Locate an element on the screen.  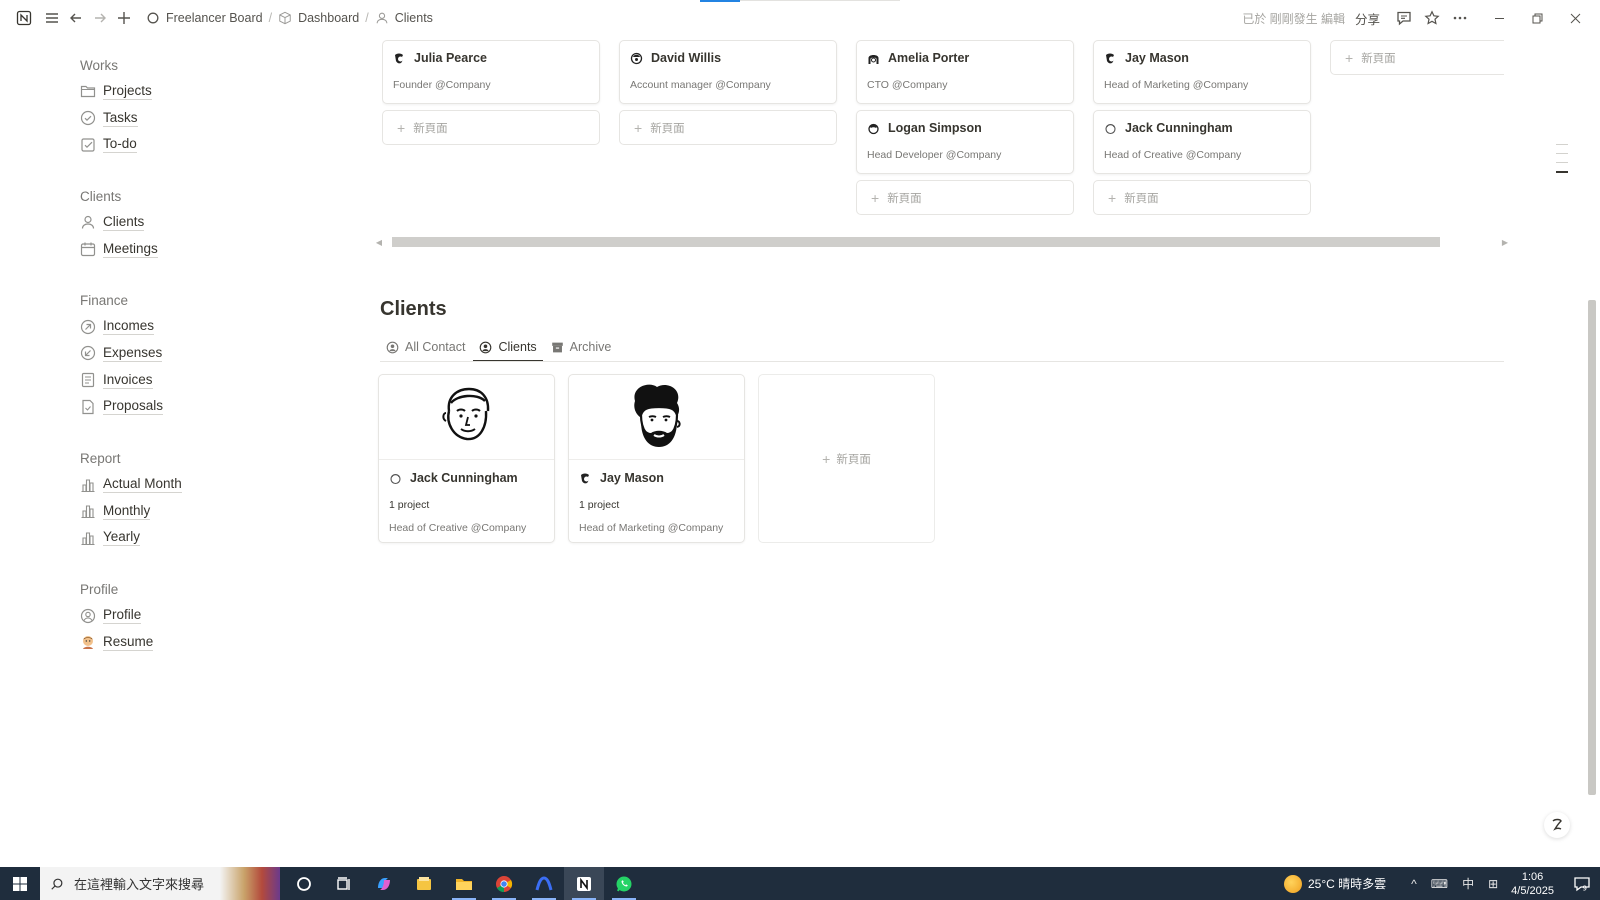
minimize-icon is located at coordinates (1499, 18).